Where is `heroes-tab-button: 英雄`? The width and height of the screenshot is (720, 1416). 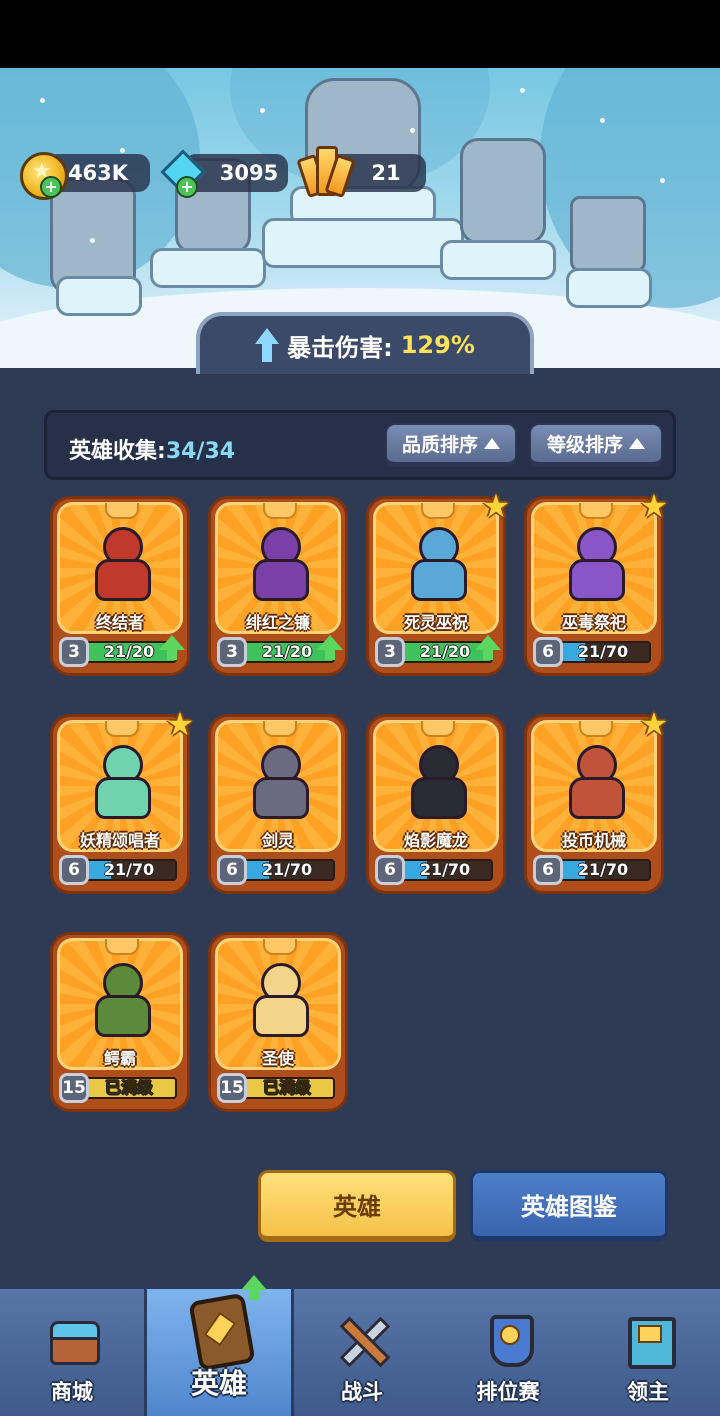
heroes-tab-button: 英雄 is located at coordinates (357, 1206).